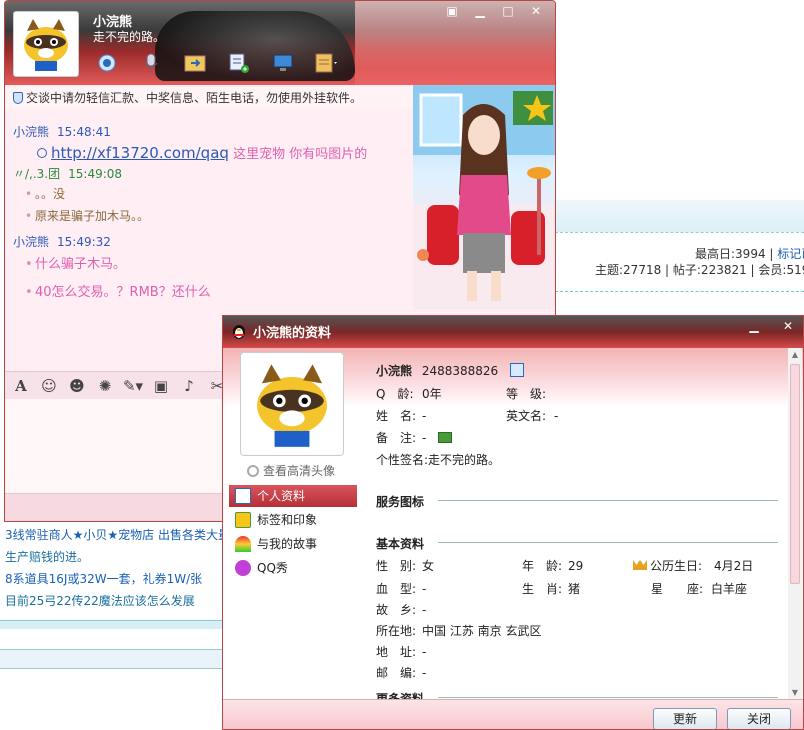 The image size is (804, 730). What do you see at coordinates (239, 63) in the screenshot?
I see `add-app-icon` at bounding box center [239, 63].